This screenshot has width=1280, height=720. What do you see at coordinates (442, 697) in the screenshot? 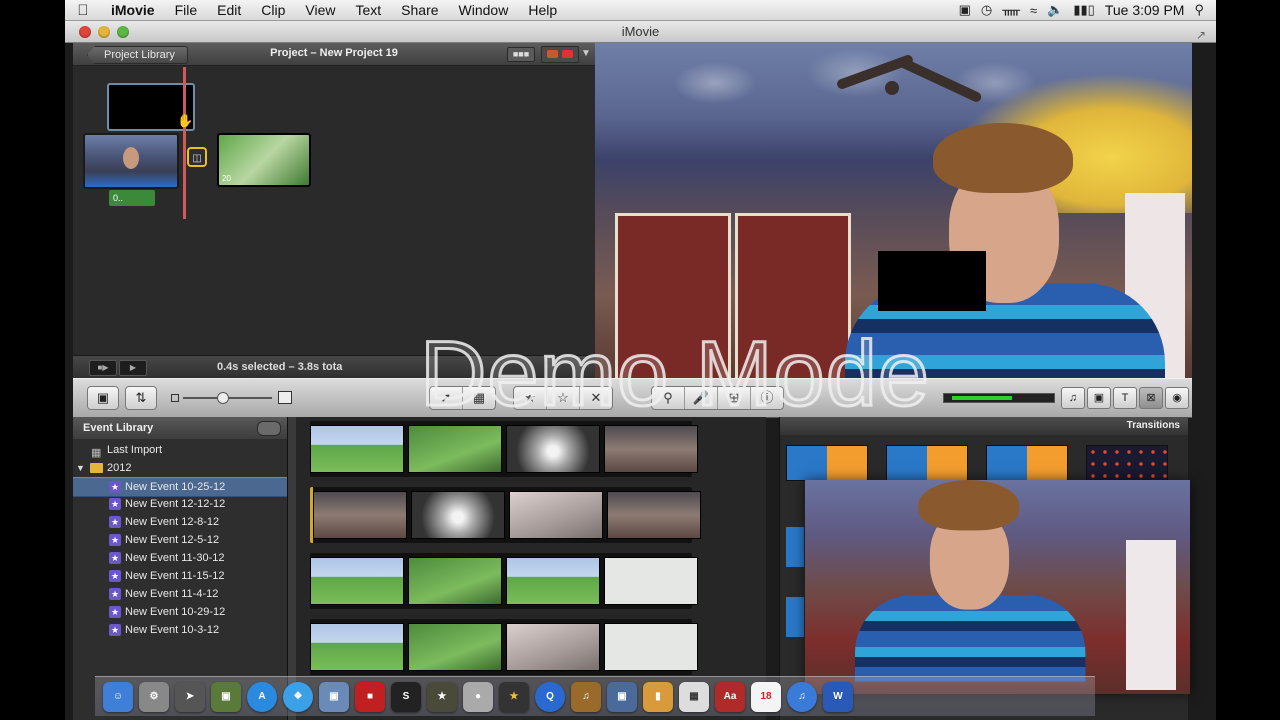
I see `call-of-duty-icon: ★` at bounding box center [442, 697].